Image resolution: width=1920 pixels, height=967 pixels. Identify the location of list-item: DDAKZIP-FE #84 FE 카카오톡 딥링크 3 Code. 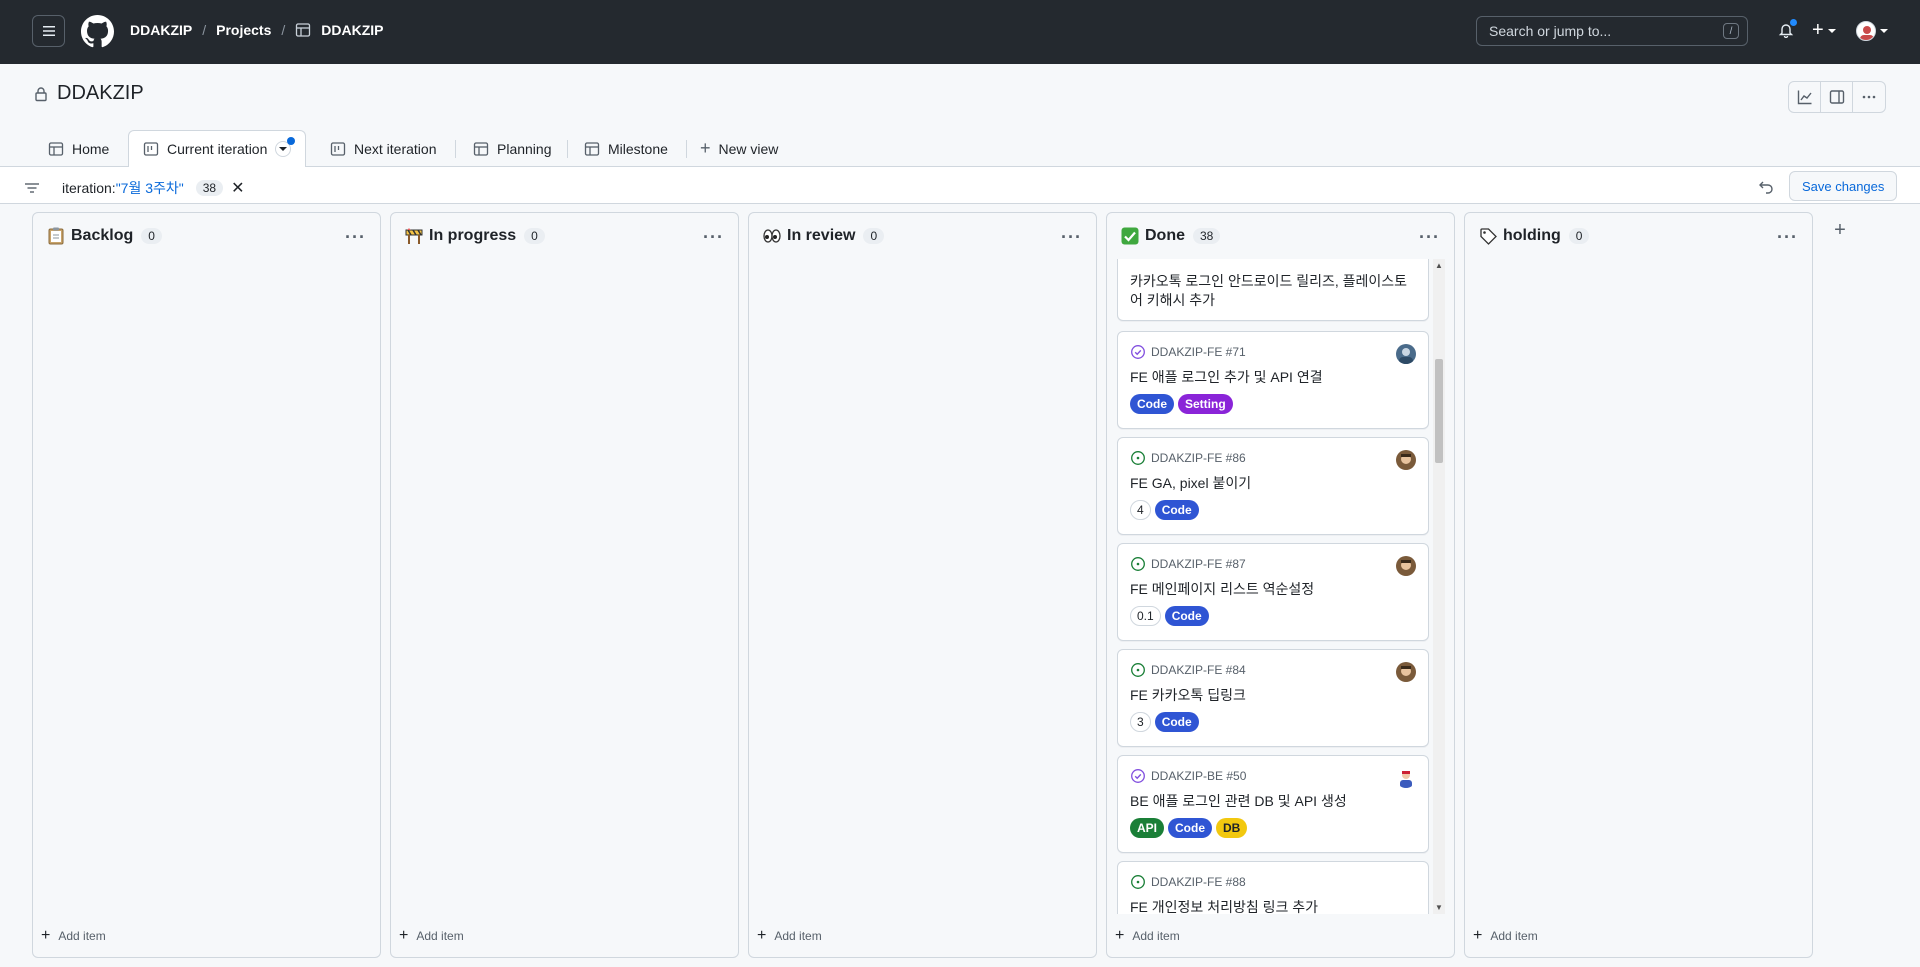
(1273, 698).